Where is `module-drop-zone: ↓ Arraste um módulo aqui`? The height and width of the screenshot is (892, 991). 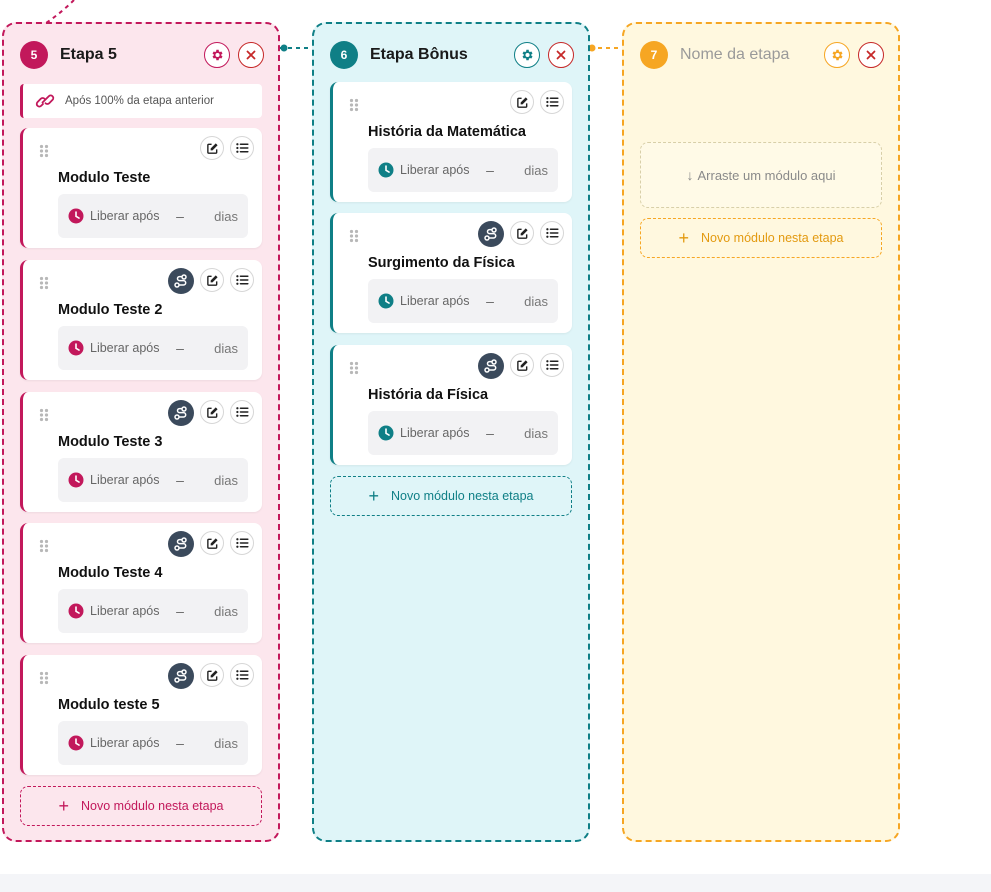 module-drop-zone: ↓ Arraste um módulo aqui is located at coordinates (761, 175).